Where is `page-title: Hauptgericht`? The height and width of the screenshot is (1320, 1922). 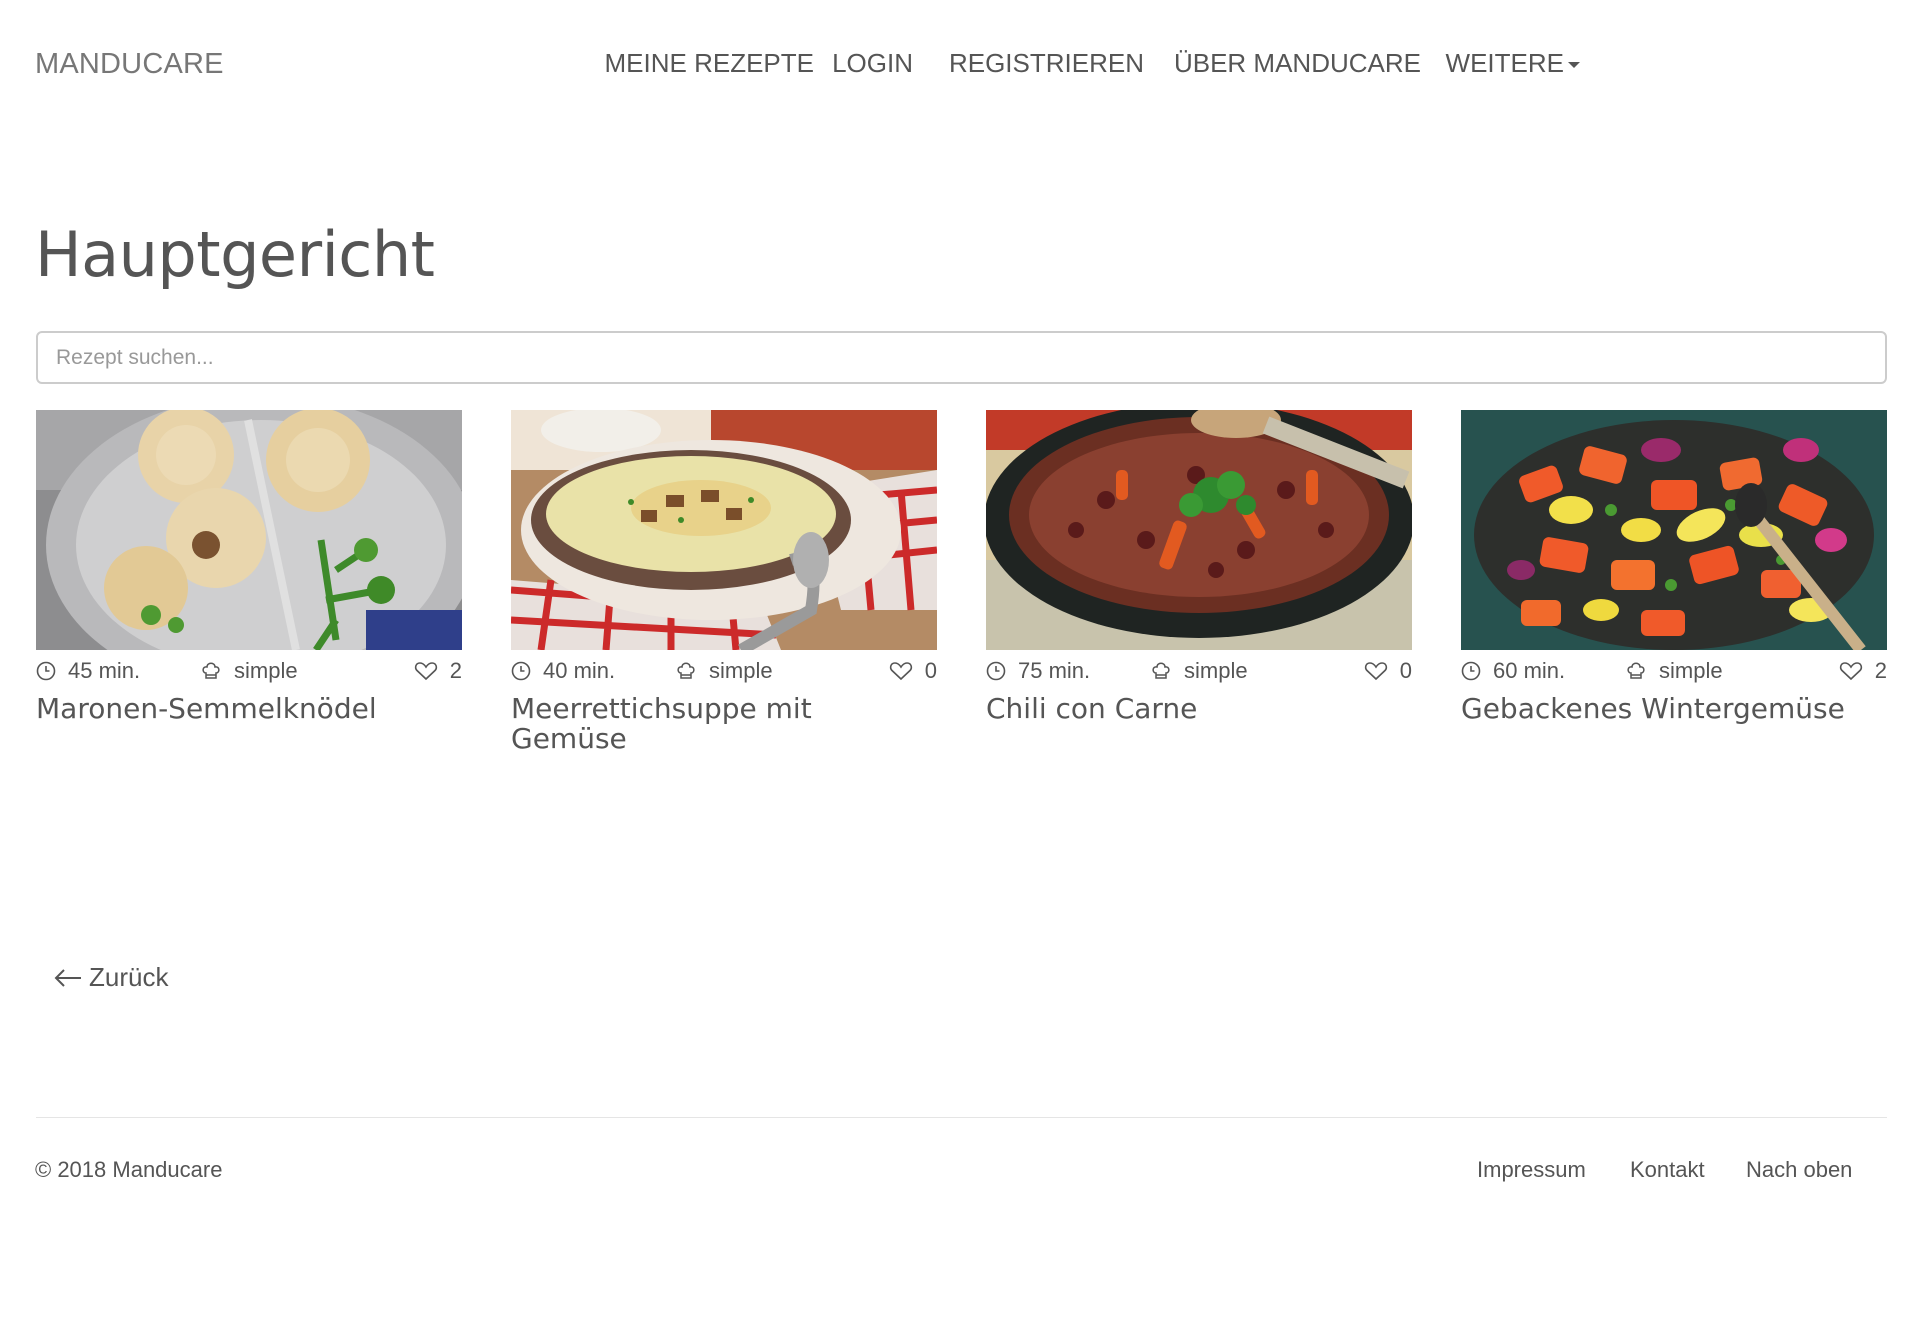
page-title: Hauptgericht is located at coordinates (235, 254).